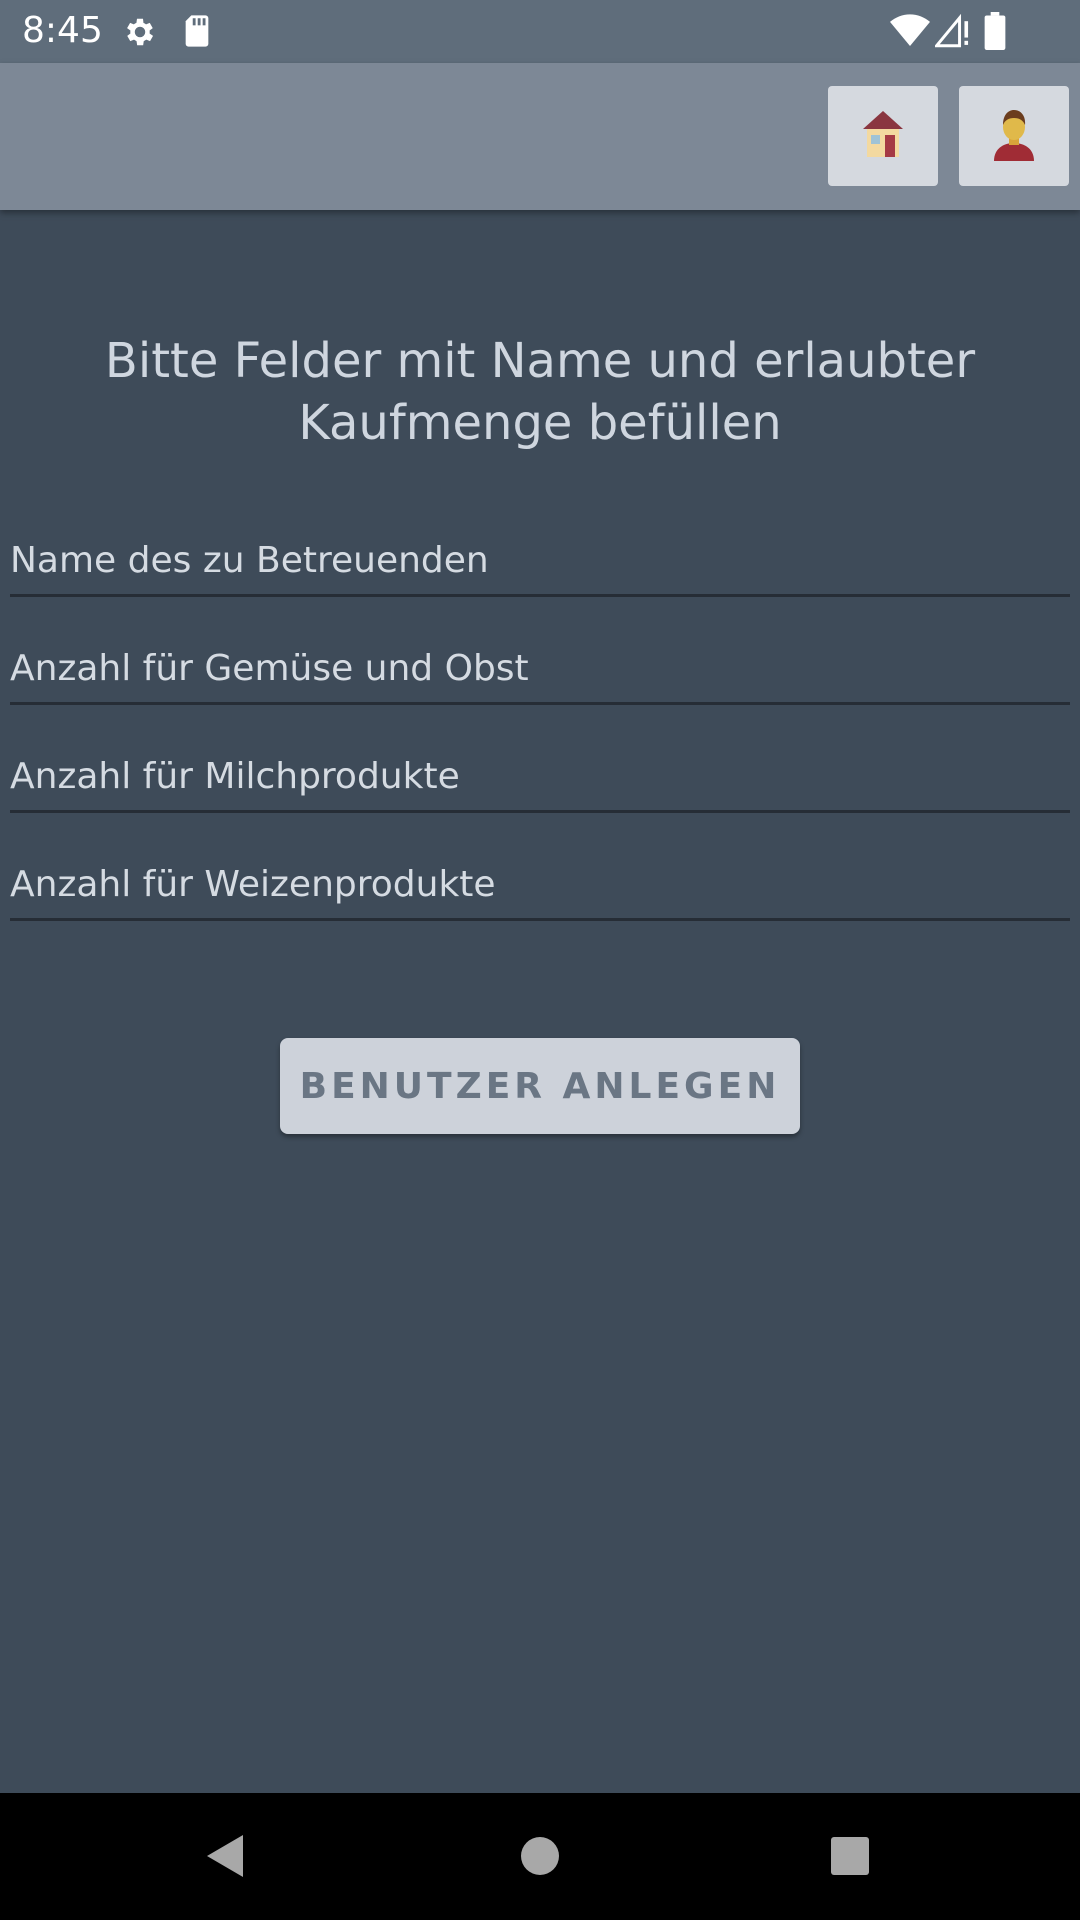 The image size is (1080, 1920). Describe the element at coordinates (540, 31) in the screenshot. I see `status-bar: 8:45` at that location.